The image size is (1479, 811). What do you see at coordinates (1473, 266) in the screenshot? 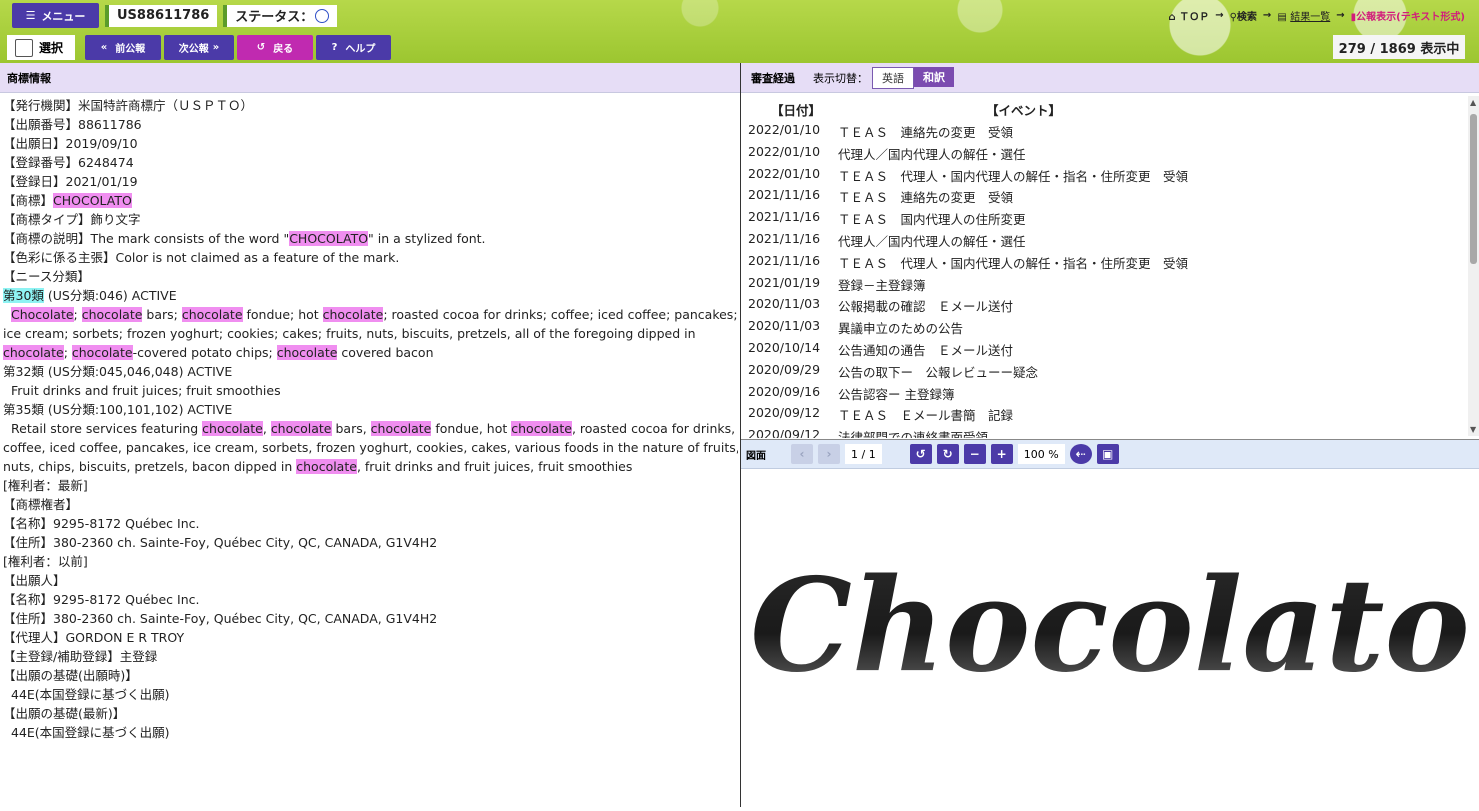
I see `scrollbar: ▲ ▼` at bounding box center [1473, 266].